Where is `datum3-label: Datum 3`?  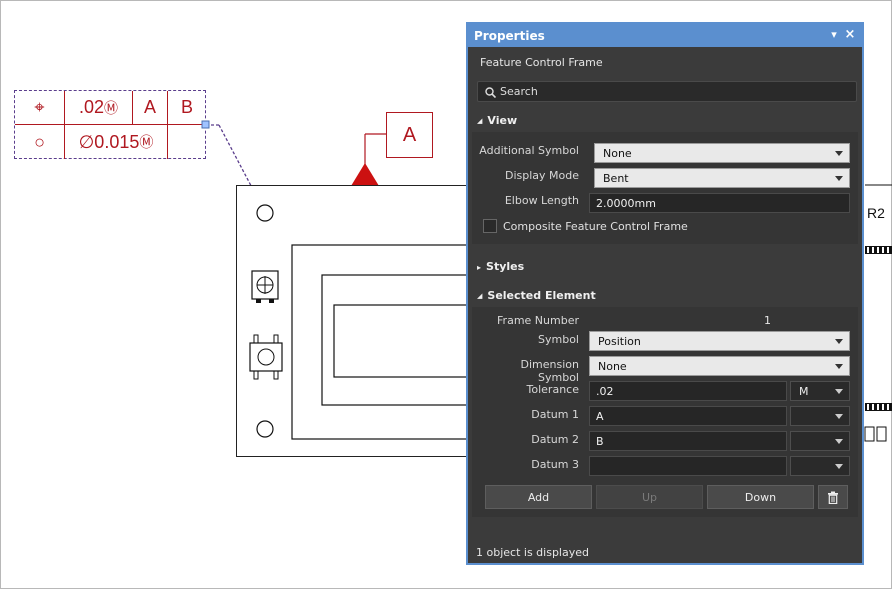 datum3-label: Datum 3 is located at coordinates (555, 464).